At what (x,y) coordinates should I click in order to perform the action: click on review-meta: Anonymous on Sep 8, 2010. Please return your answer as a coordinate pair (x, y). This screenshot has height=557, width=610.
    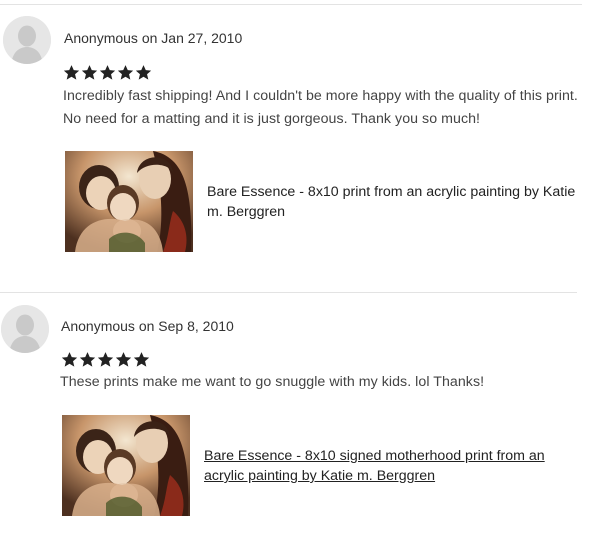
    Looking at the image, I should click on (147, 326).